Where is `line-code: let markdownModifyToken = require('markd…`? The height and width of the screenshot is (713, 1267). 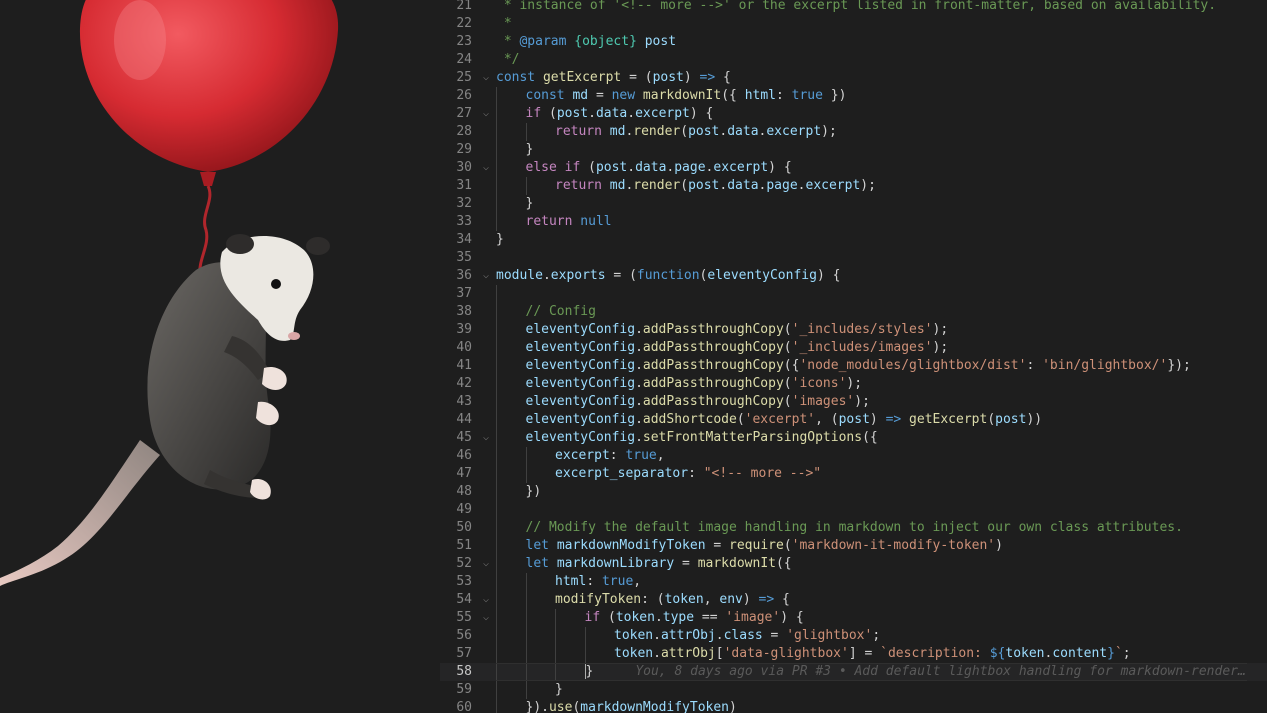
line-code: let markdownModifyToken = require('markd… is located at coordinates (764, 546).